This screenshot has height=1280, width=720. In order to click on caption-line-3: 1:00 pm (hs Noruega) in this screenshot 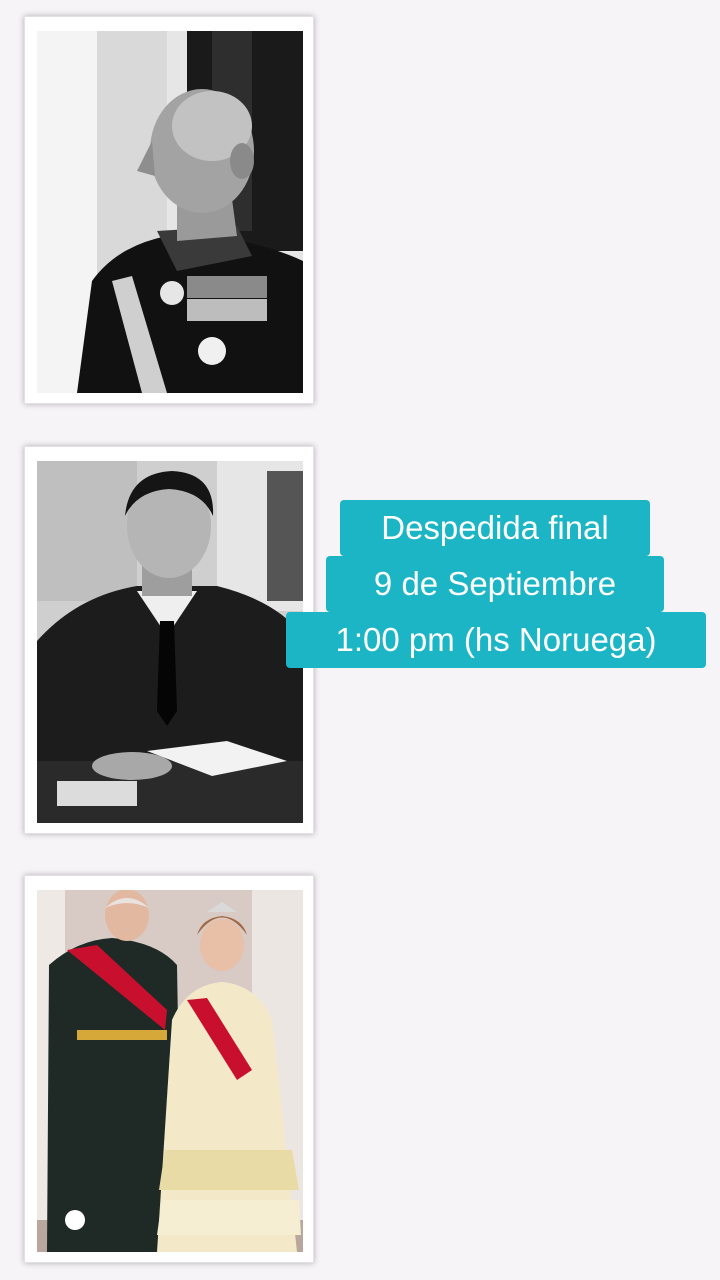, I will do `click(496, 640)`.